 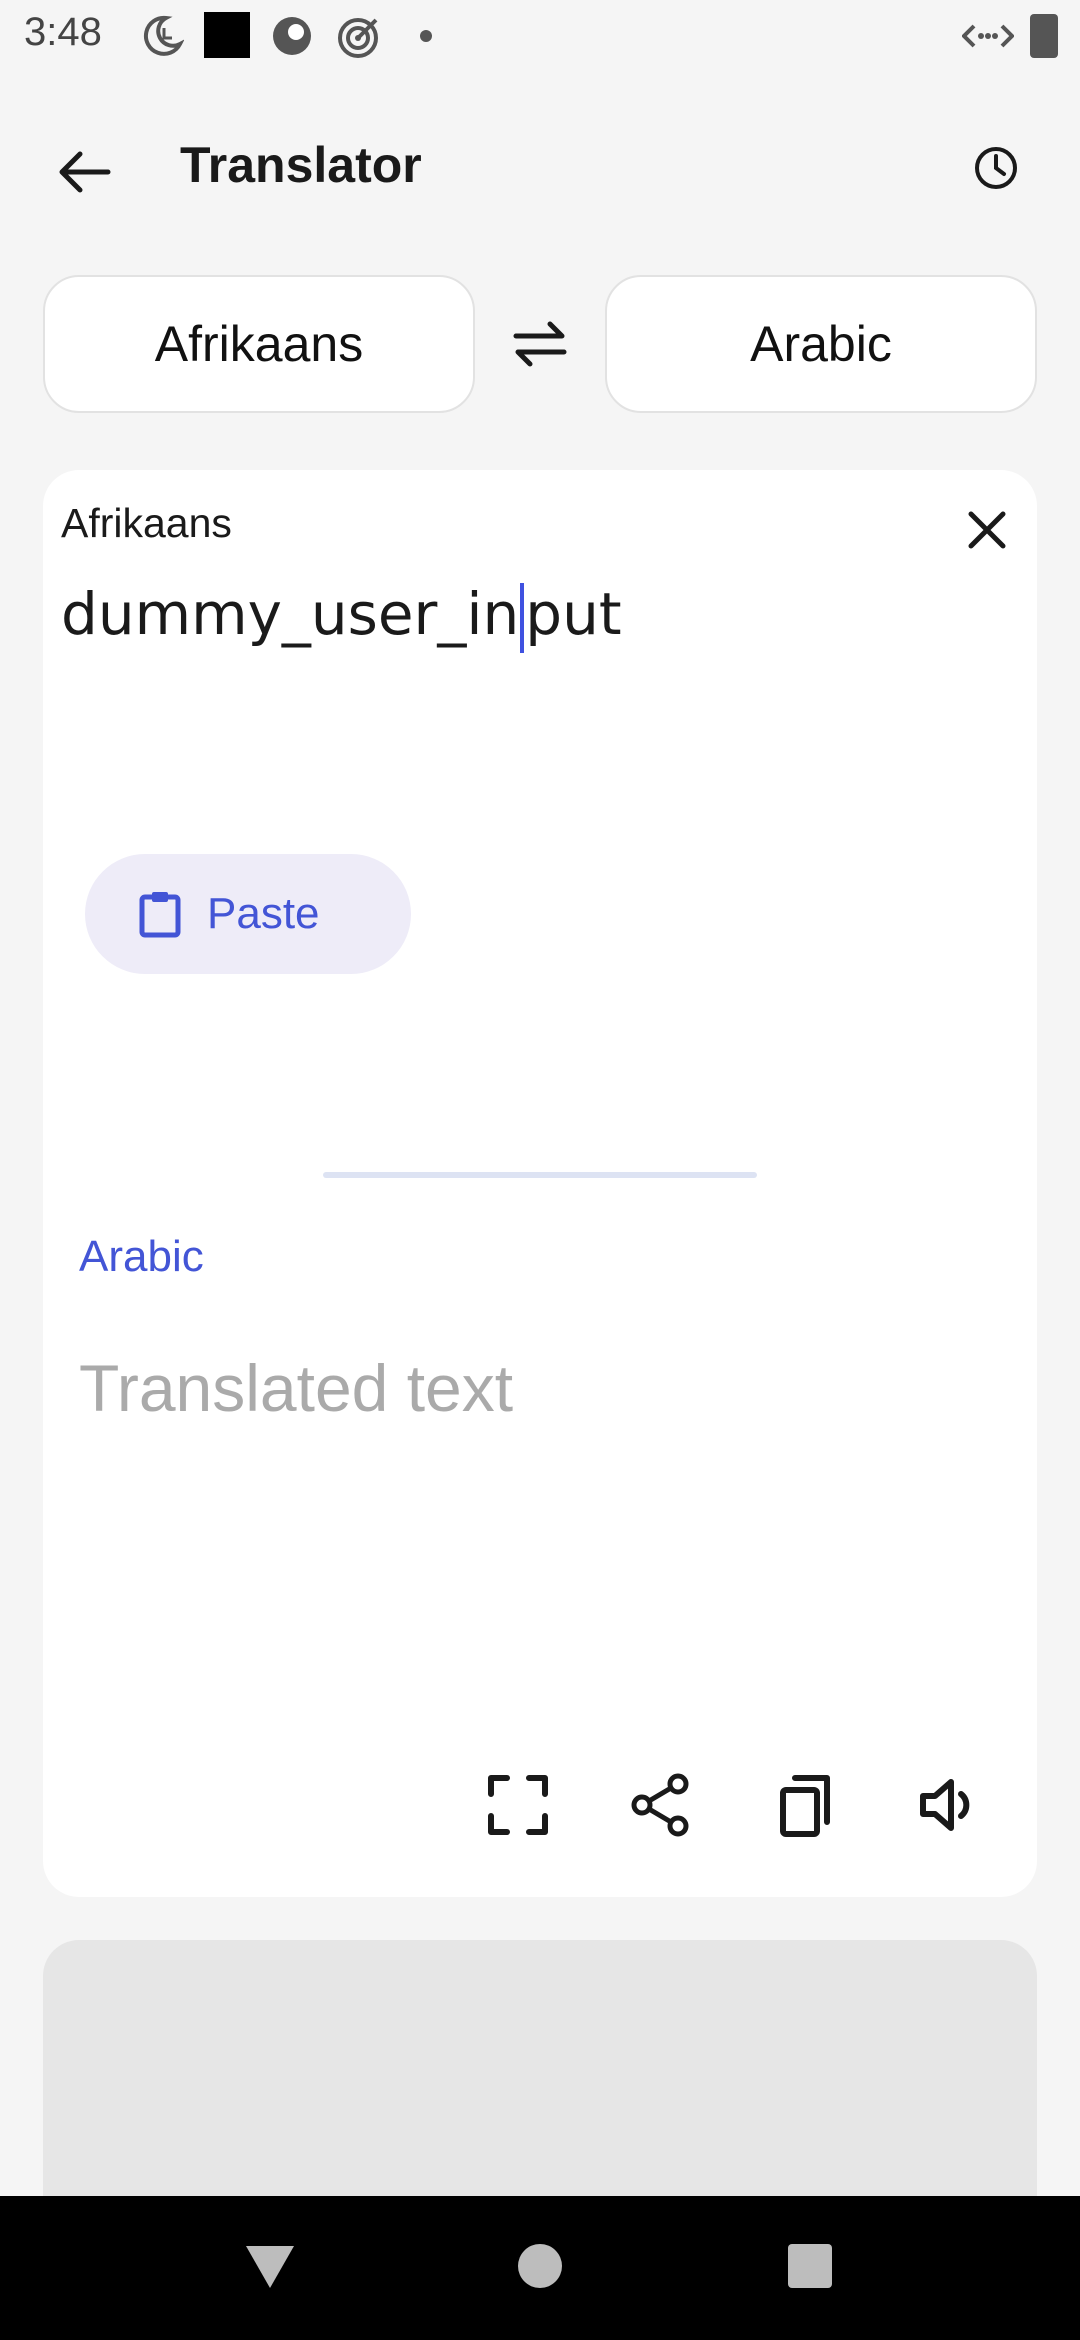 What do you see at coordinates (806, 1805) in the screenshot?
I see `copy-icon` at bounding box center [806, 1805].